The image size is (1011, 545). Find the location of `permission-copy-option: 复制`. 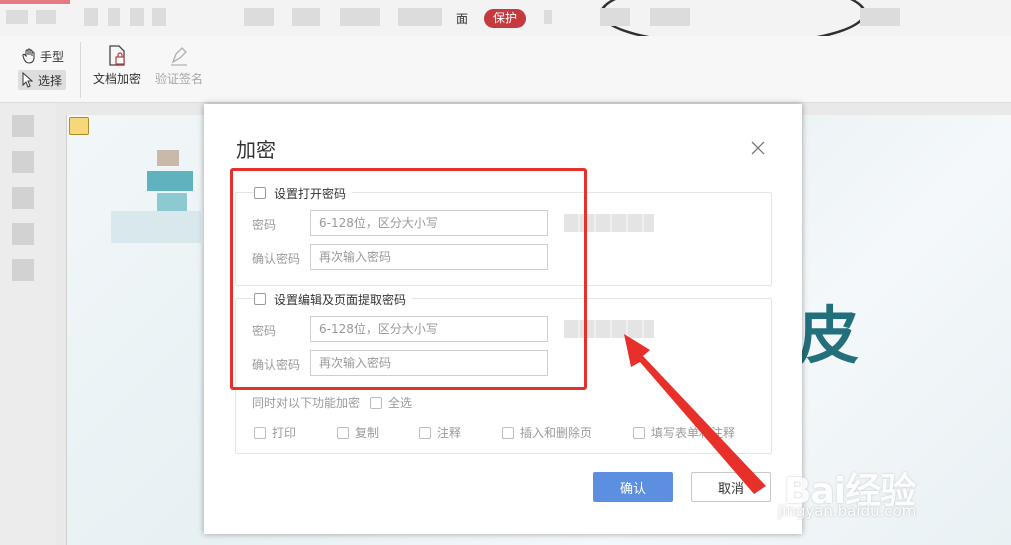

permission-copy-option: 复制 is located at coordinates (358, 432).